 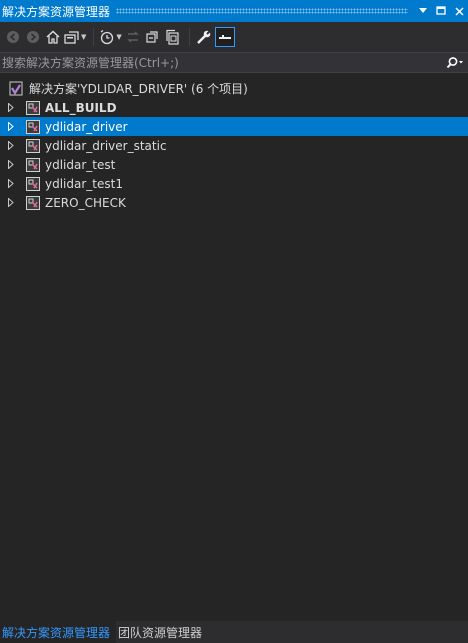 What do you see at coordinates (85, 202) in the screenshot?
I see `project-label: ZERO_CHECK` at bounding box center [85, 202].